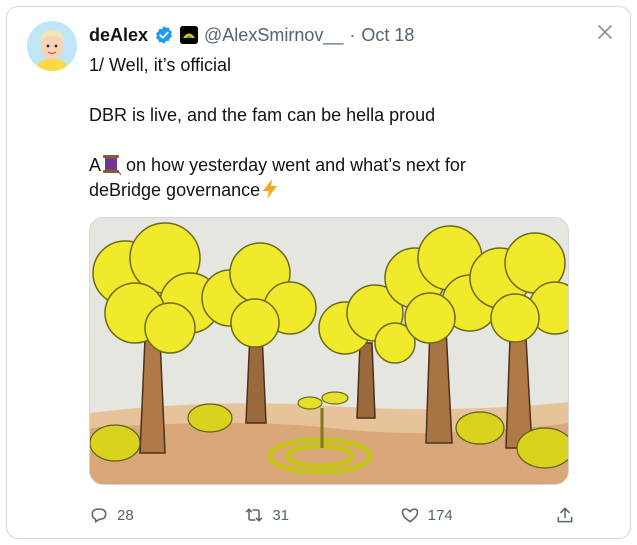 The height and width of the screenshot is (545, 637). What do you see at coordinates (270, 189) in the screenshot?
I see `lightning-icon` at bounding box center [270, 189].